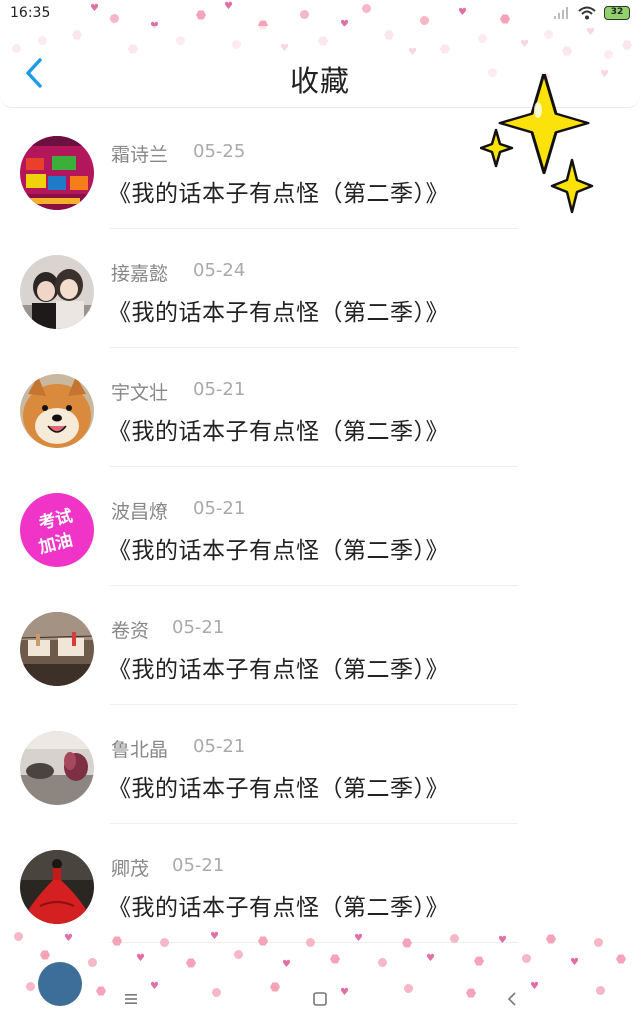 Image resolution: width=640 pixels, height=1024 pixels. I want to click on favorite-item: 宇文壮 05-21 《我的话本子有点怪（第二季）》, so click(320, 407).